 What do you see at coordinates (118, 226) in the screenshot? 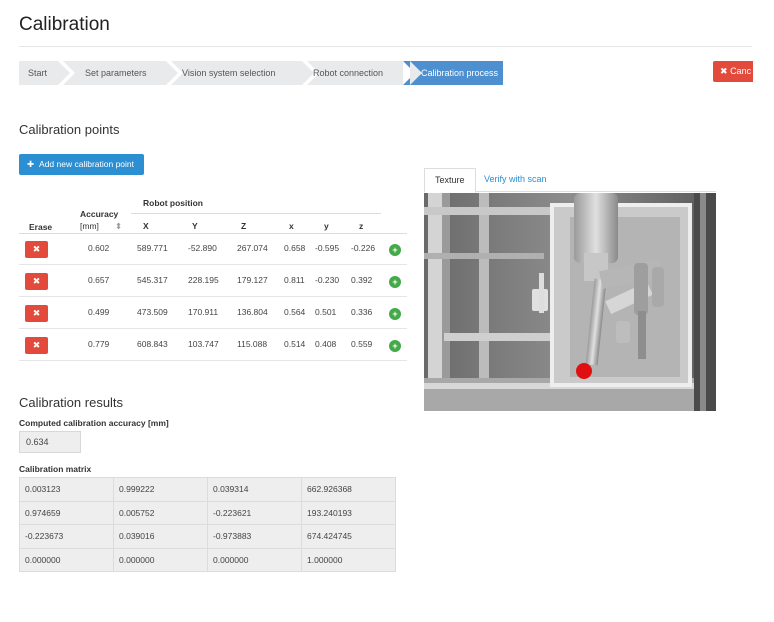
I see `sort-icon: ⬍` at bounding box center [118, 226].